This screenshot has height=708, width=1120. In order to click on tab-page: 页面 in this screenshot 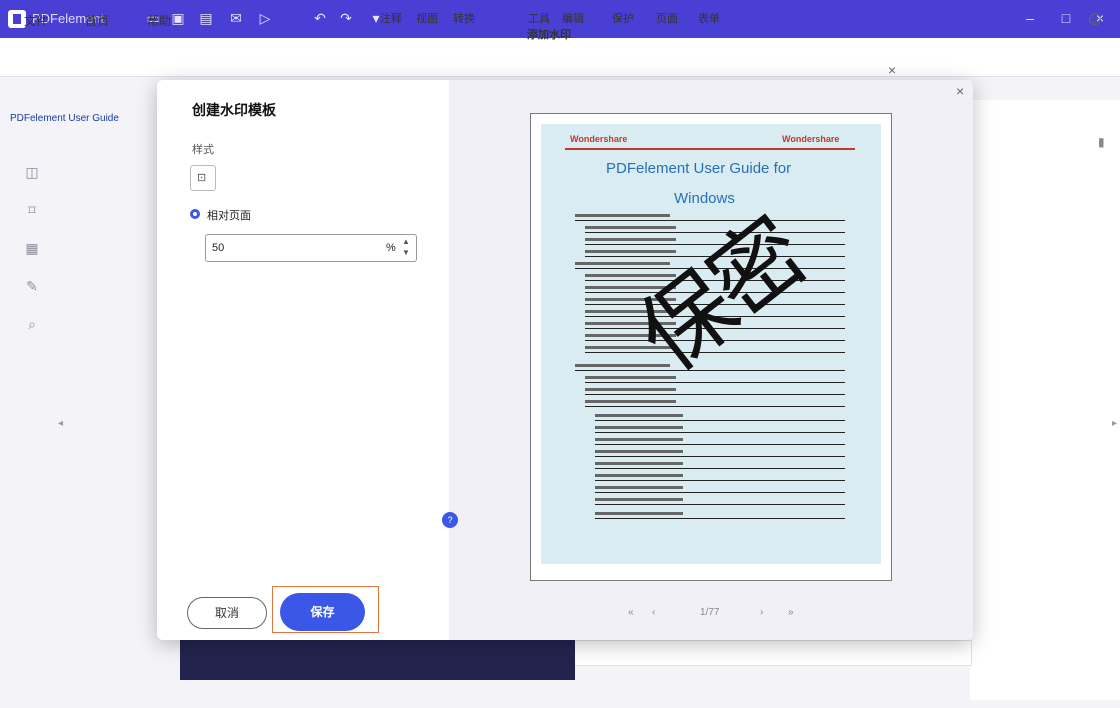, I will do `click(667, 18)`.